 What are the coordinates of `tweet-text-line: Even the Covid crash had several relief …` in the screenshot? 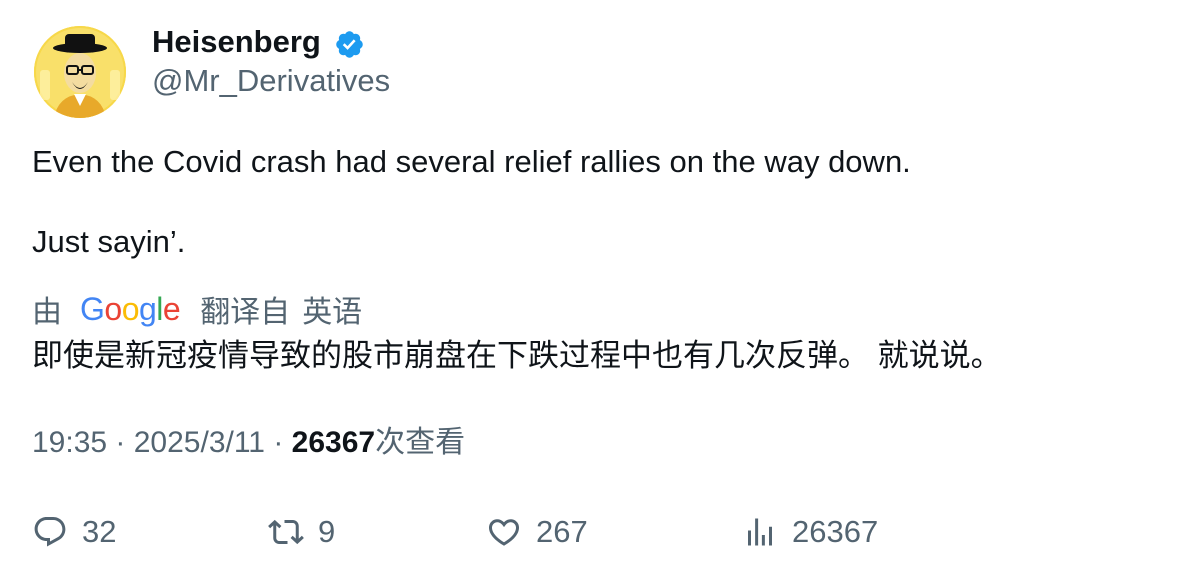 It's located at (471, 161).